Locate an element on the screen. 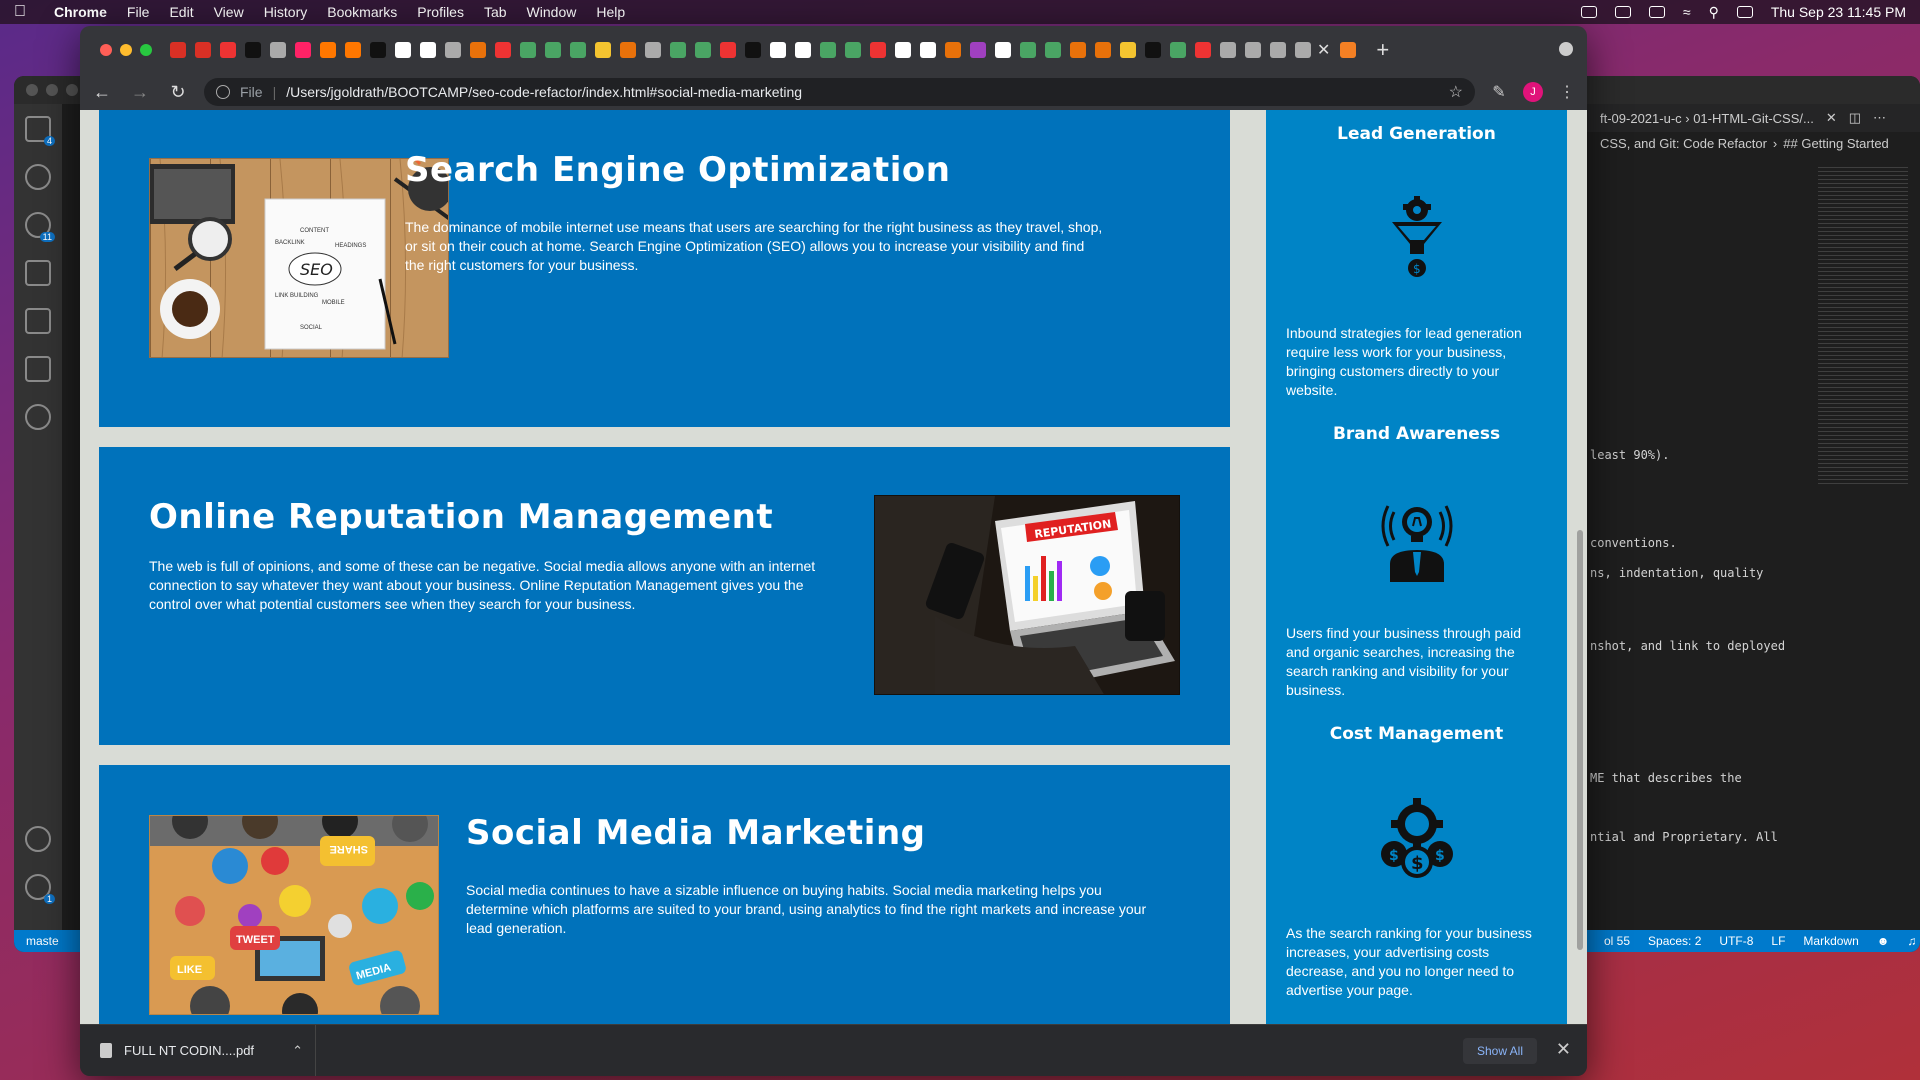  notifications-icon: ♫ is located at coordinates (1911, 941).